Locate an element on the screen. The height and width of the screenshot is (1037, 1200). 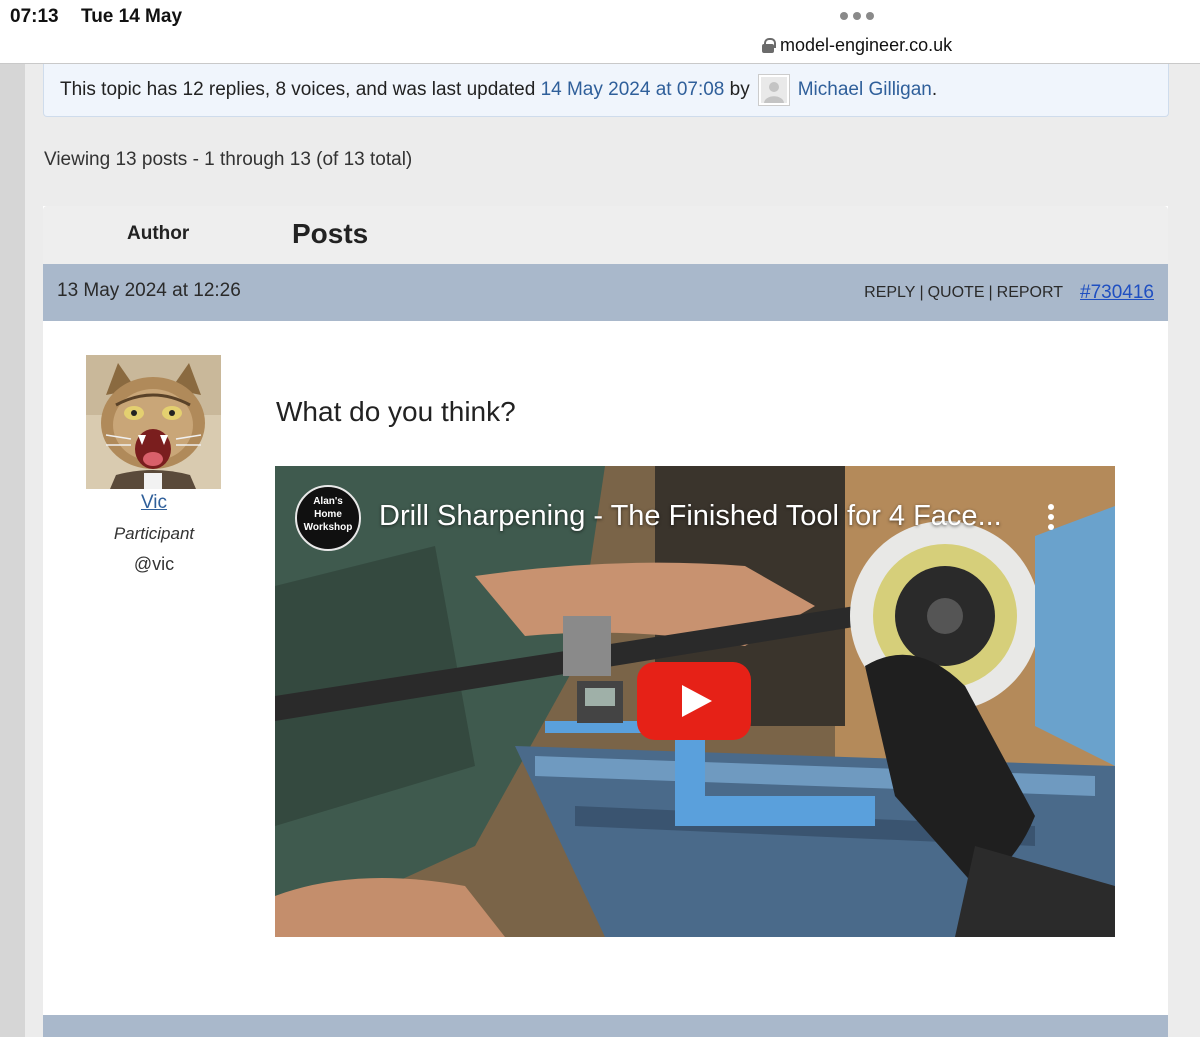
last-poster-link: Michael Gilligan is located at coordinates (865, 90).